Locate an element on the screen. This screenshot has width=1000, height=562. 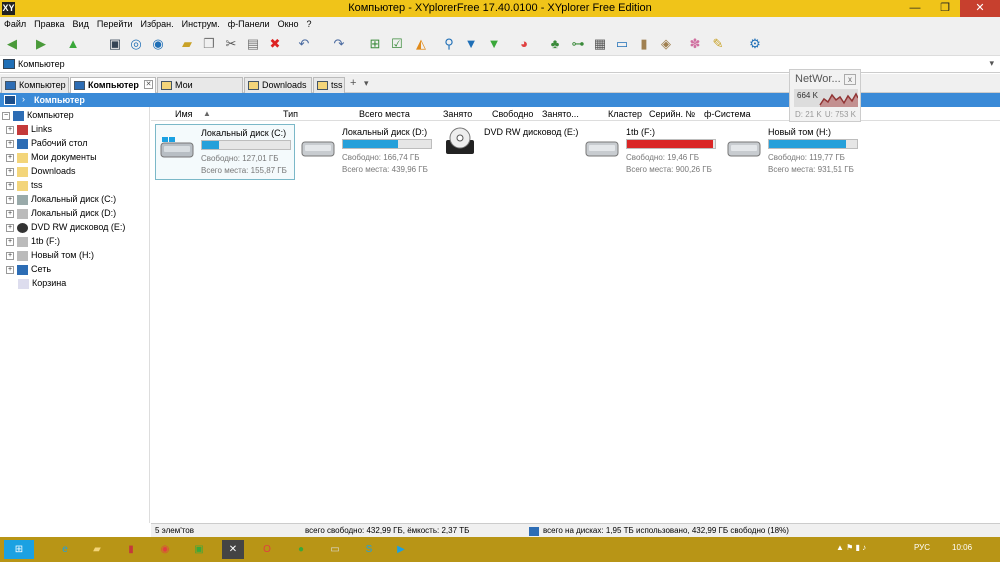
tree-item-links: + Links is located at coordinates (29, 129).